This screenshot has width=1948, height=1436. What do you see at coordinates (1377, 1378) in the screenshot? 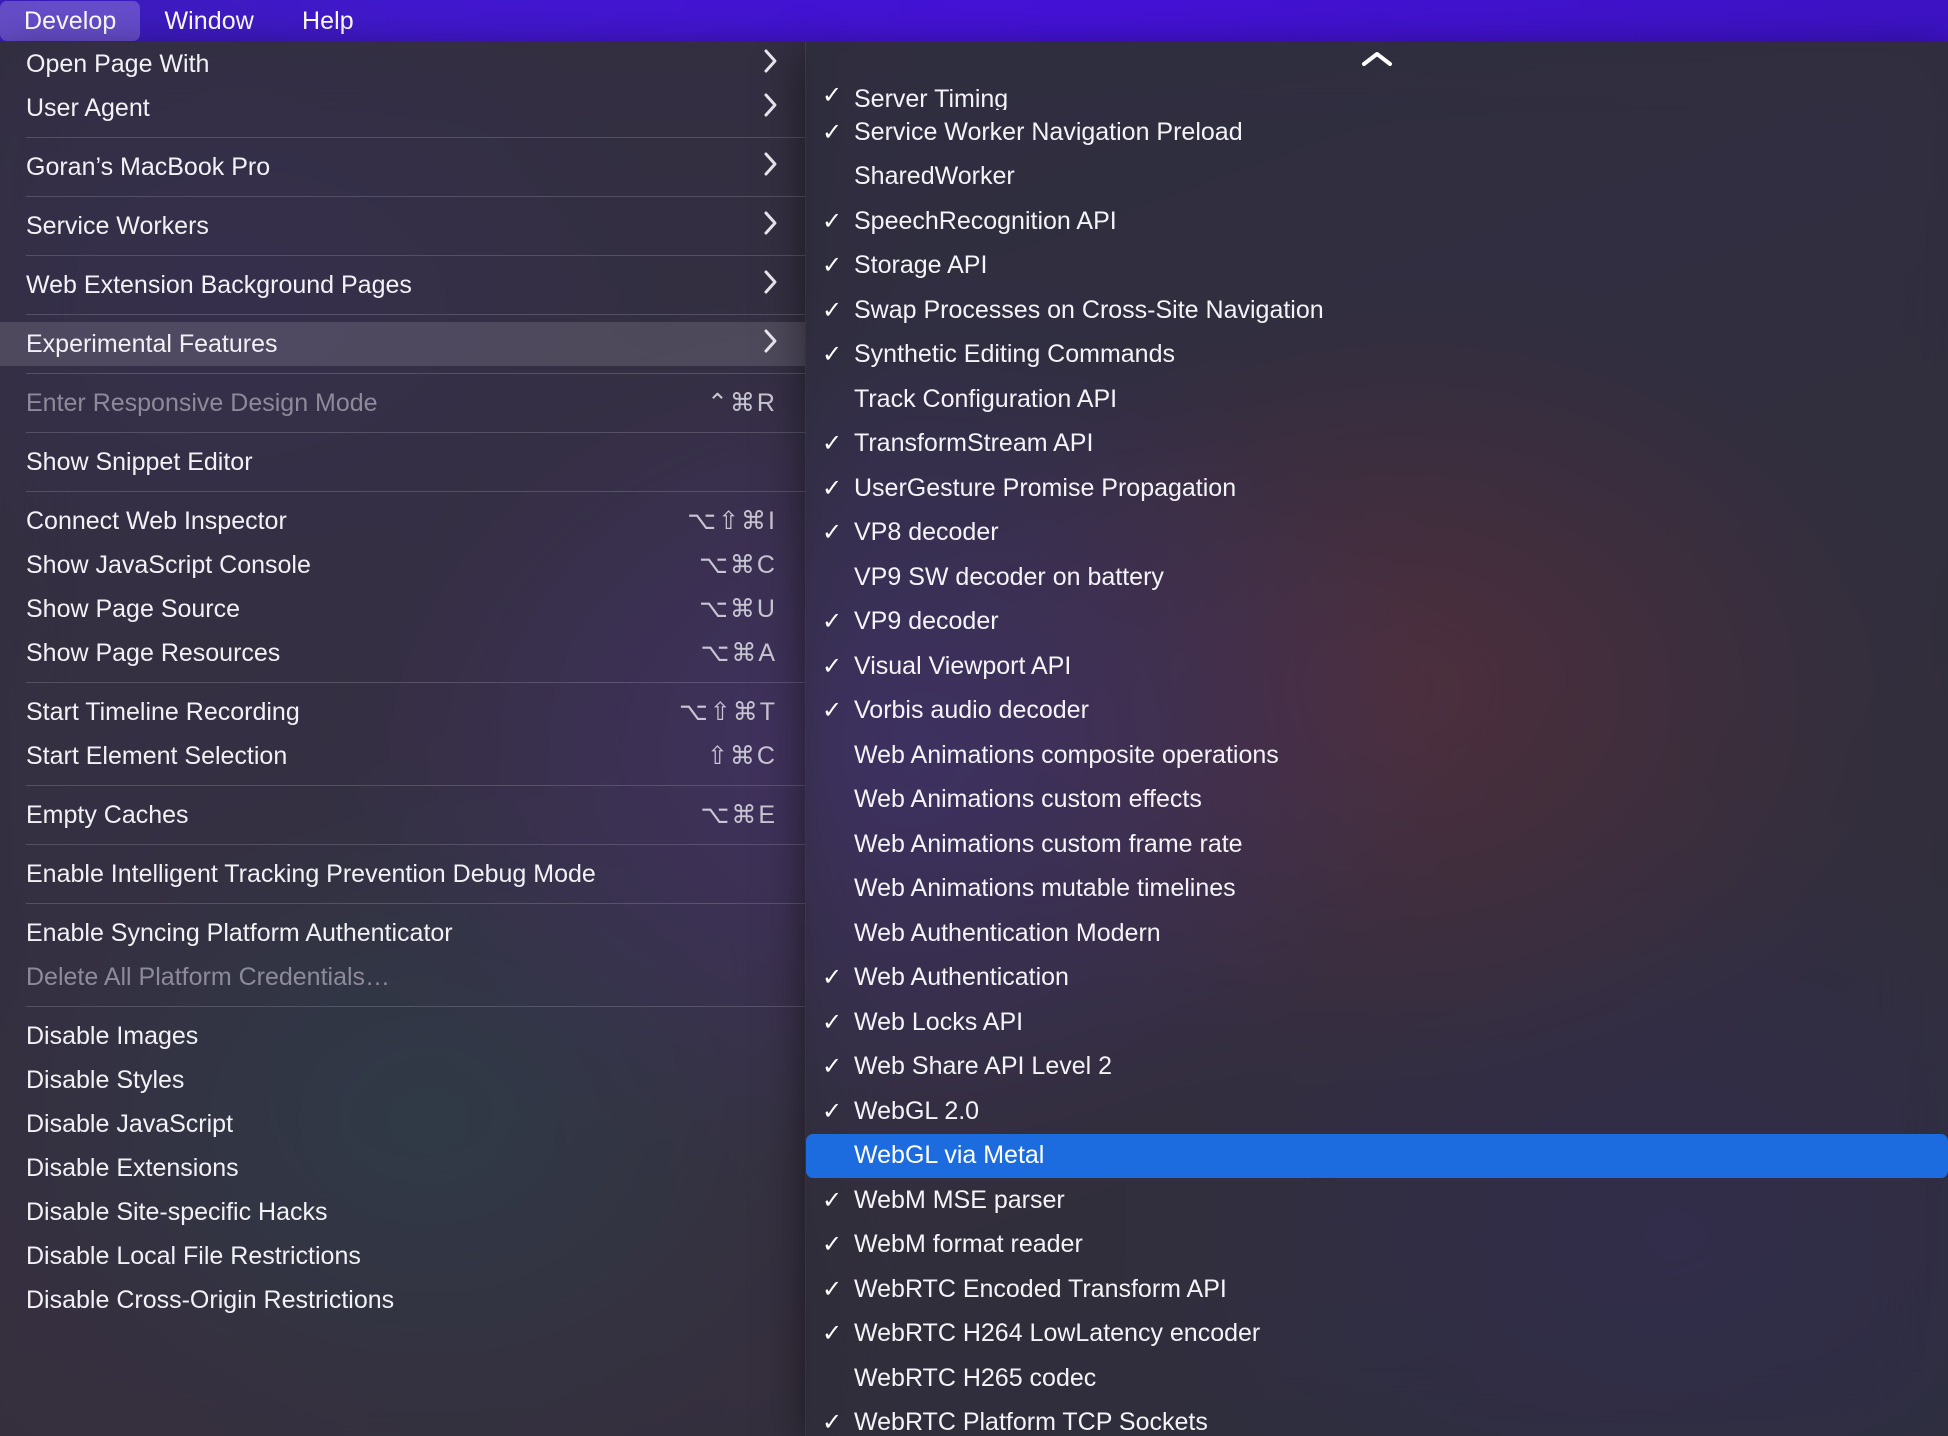
I see `experimental-feature-item: ✓WebRTC H265 codec` at bounding box center [1377, 1378].